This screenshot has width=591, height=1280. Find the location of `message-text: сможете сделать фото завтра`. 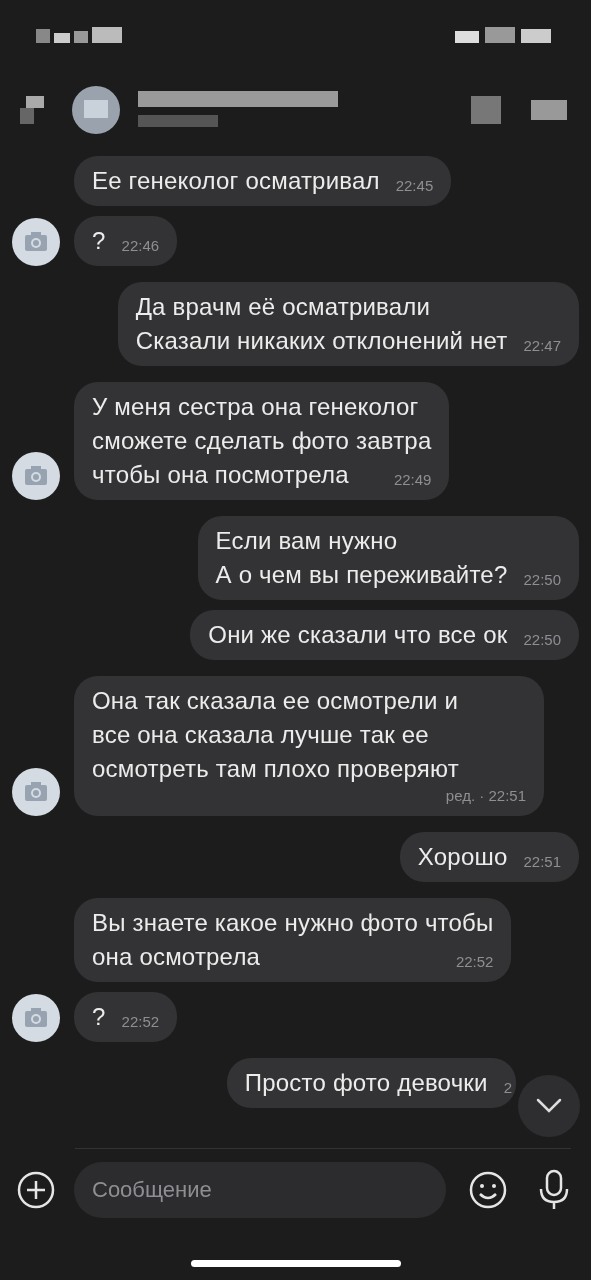

message-text: сможете сделать фото завтра is located at coordinates (262, 441).